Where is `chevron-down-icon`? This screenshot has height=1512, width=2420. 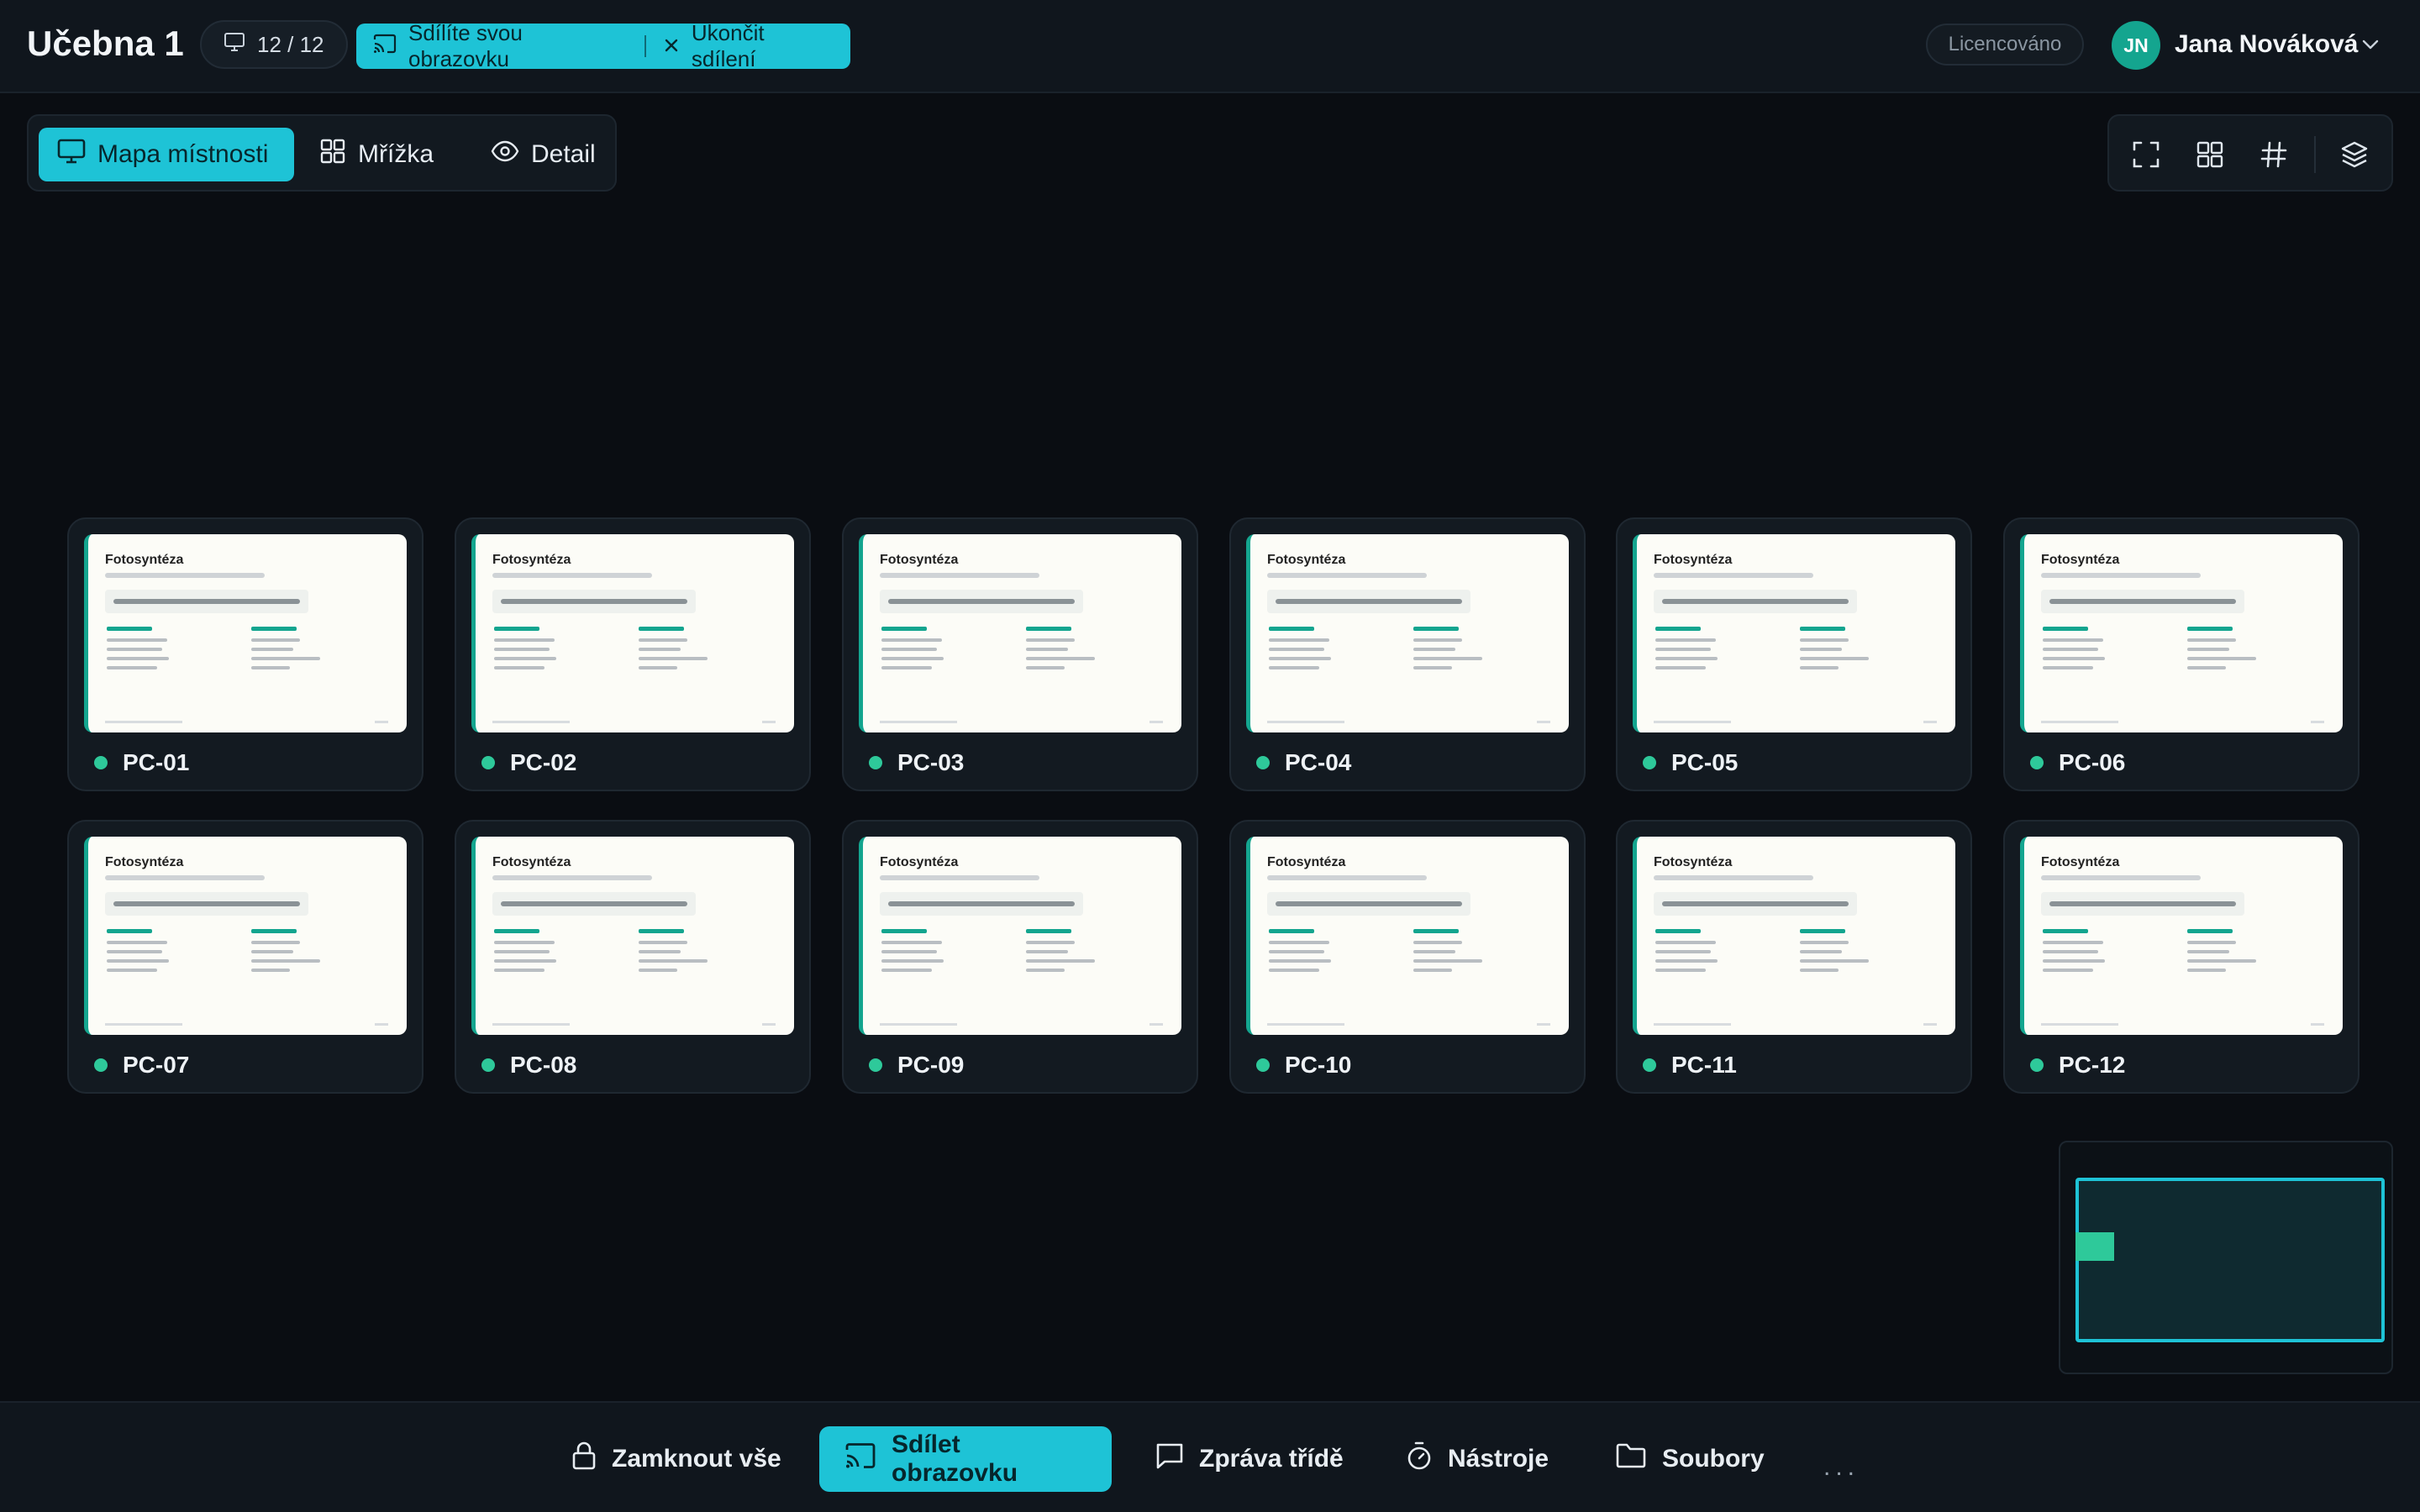
chevron-down-icon is located at coordinates (2370, 47).